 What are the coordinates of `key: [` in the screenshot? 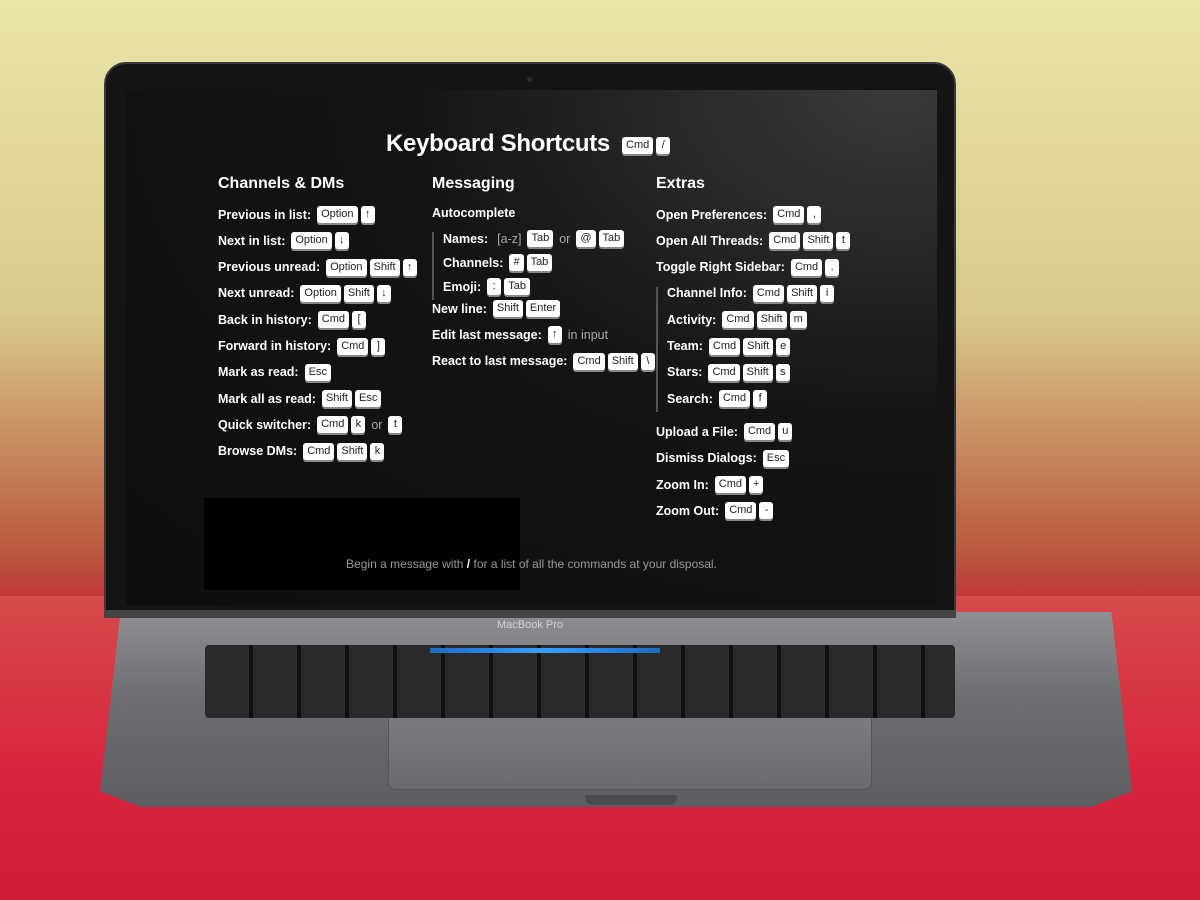 It's located at (359, 320).